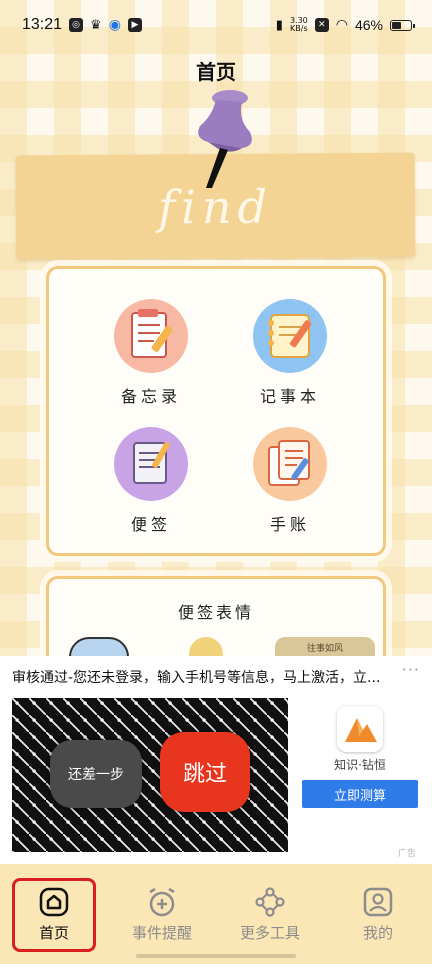 This screenshot has height=964, width=432. Describe the element at coordinates (162, 902) in the screenshot. I see `alarm-clock-icon` at that location.